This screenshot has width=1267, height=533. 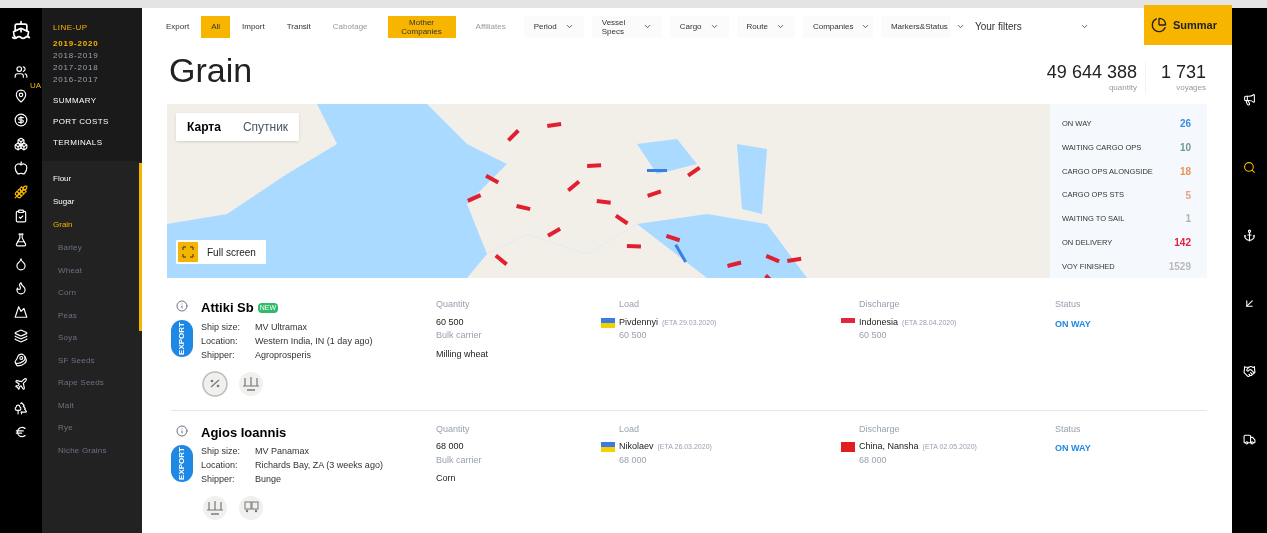 I want to click on quantity-value: 60 500, so click(x=450, y=322).